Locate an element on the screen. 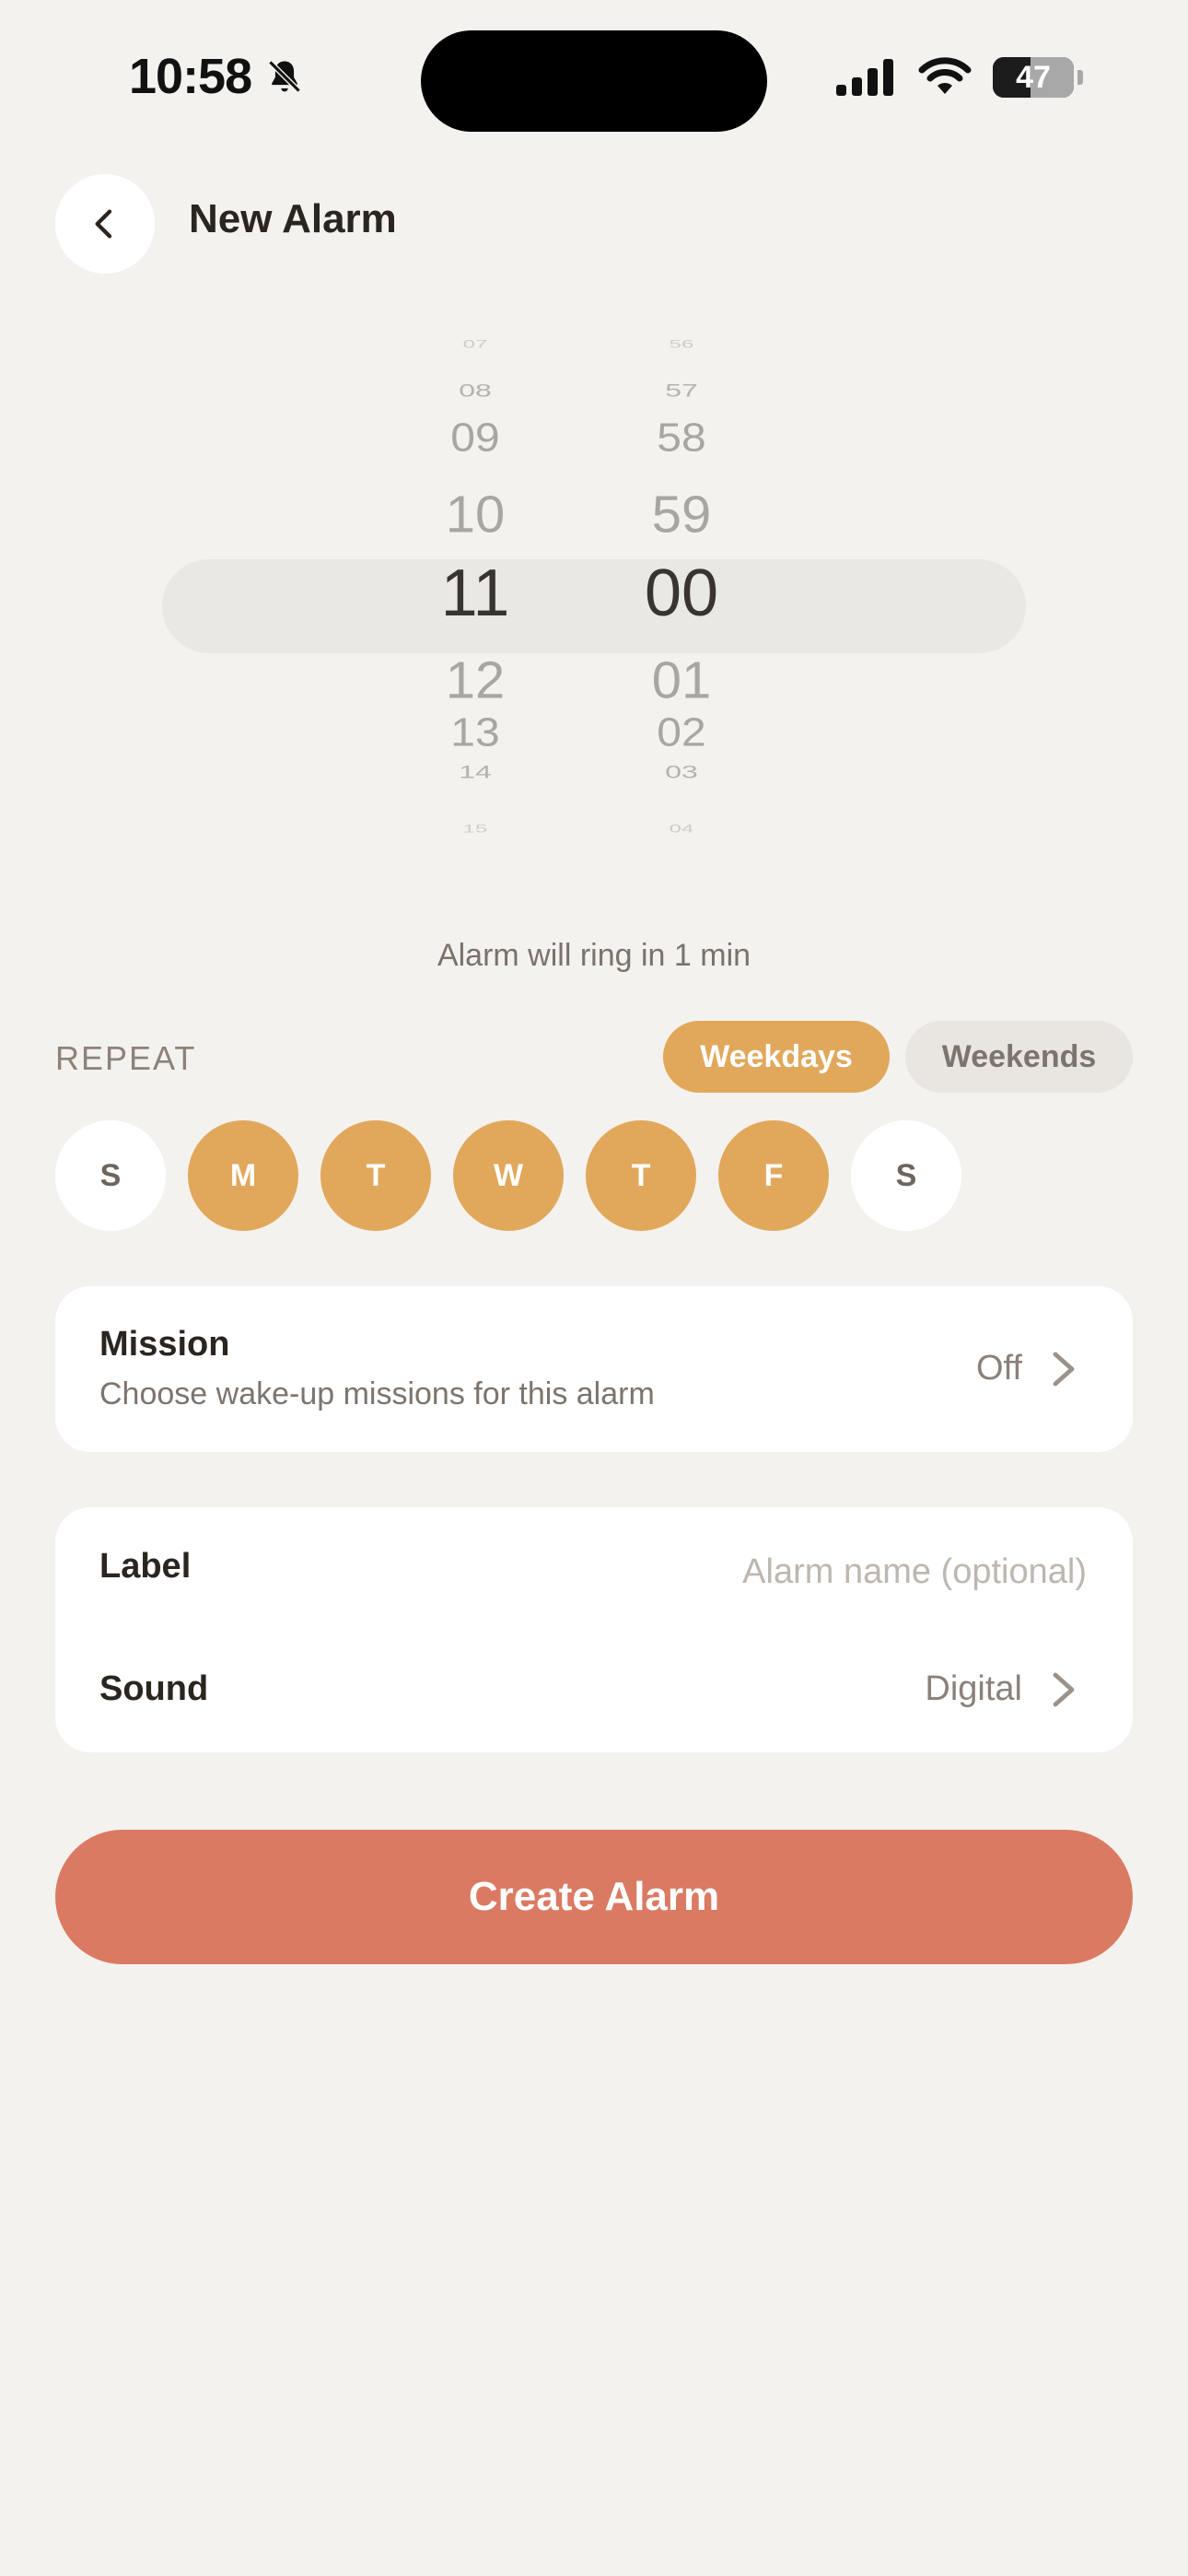 Image resolution: width=1188 pixels, height=2576 pixels. status-time-group: 10:58 is located at coordinates (217, 76).